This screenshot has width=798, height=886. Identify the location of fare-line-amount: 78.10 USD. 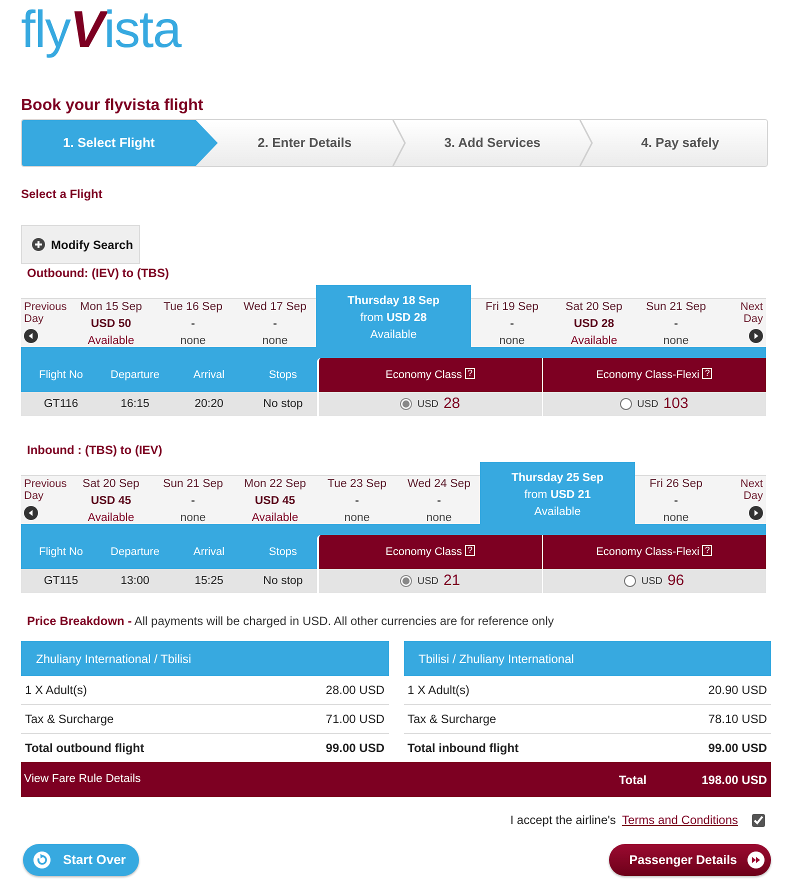
(737, 719).